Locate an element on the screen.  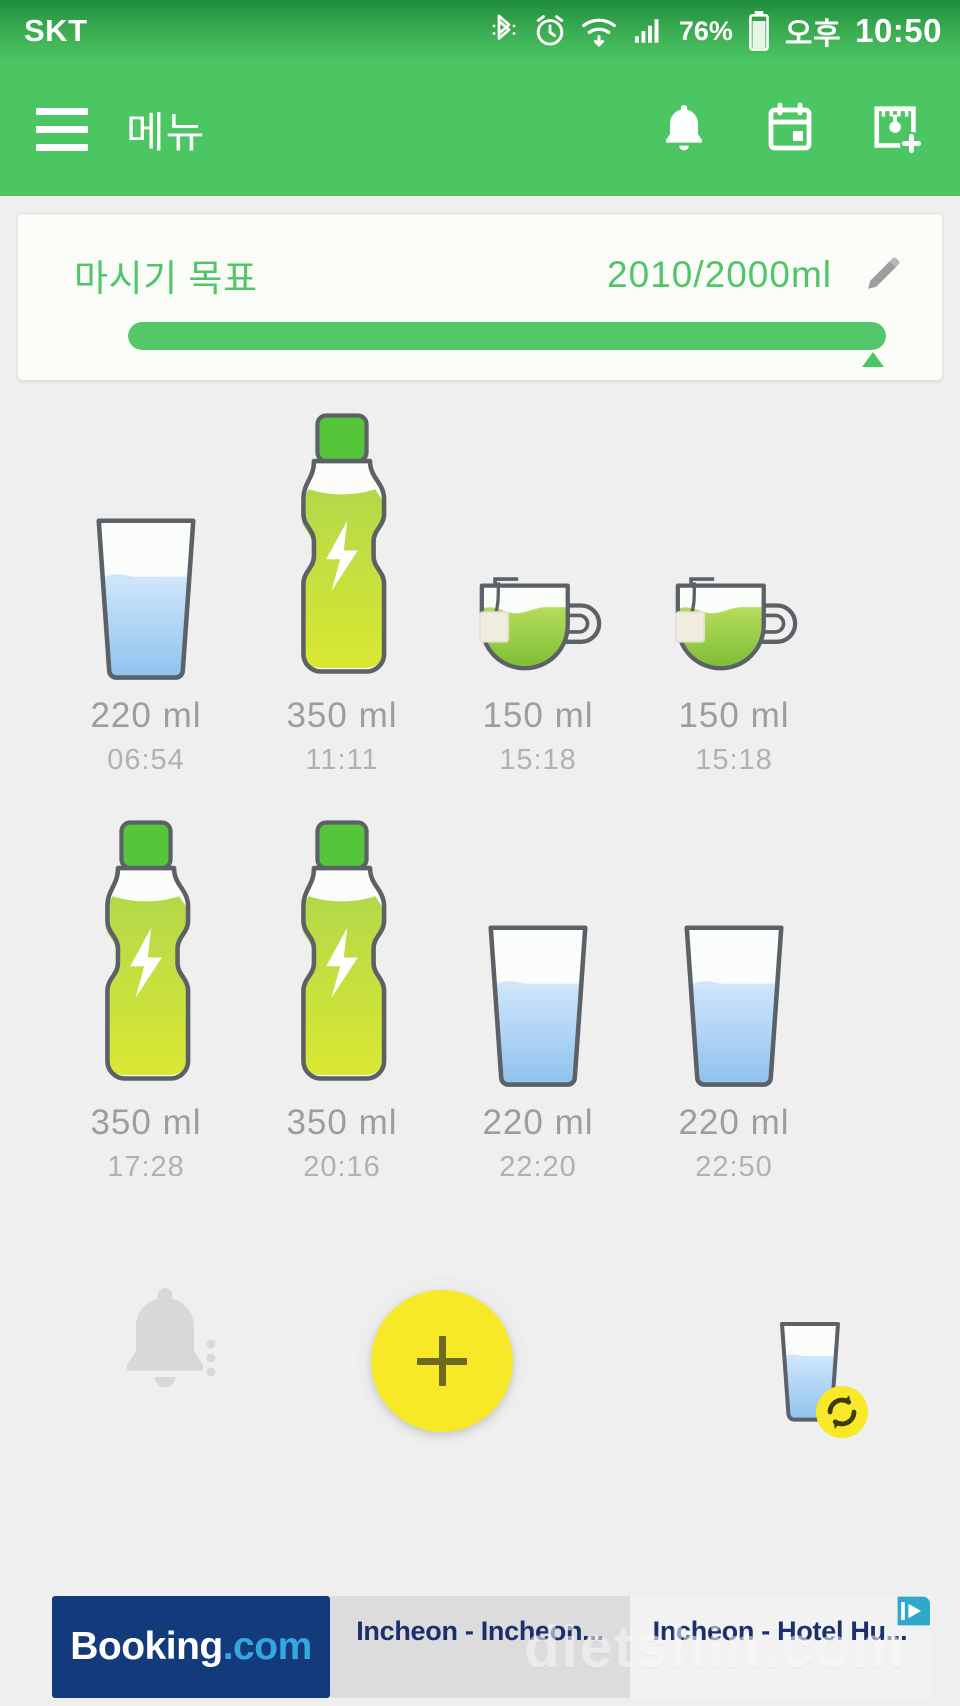
status-bar: SKT 76% 오후 10:50 is located at coordinates (480, 31).